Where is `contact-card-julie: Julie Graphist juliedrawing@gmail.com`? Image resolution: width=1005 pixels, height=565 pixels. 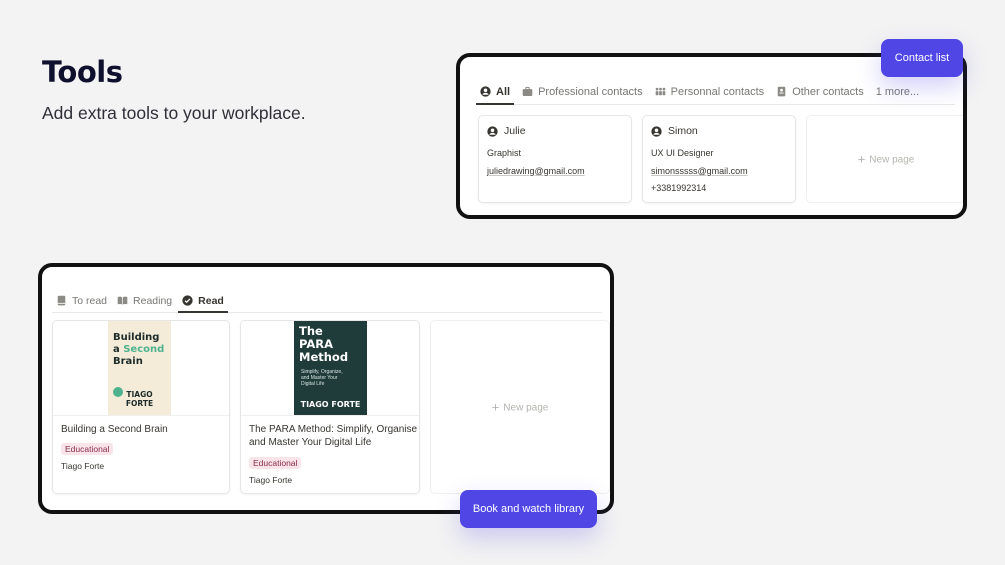 contact-card-julie: Julie Graphist juliedrawing@gmail.com is located at coordinates (555, 159).